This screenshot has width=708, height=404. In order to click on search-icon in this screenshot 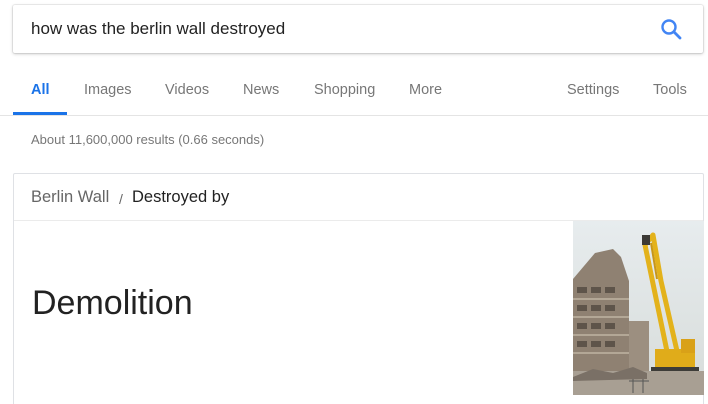, I will do `click(671, 29)`.